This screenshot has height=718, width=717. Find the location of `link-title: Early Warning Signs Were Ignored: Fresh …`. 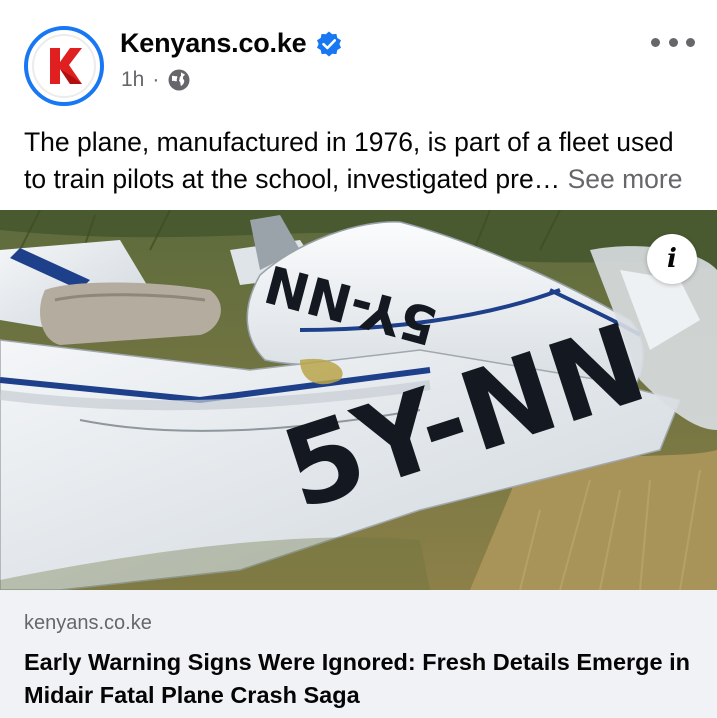

link-title: Early Warning Signs Were Ignored: Fresh … is located at coordinates (360, 679).